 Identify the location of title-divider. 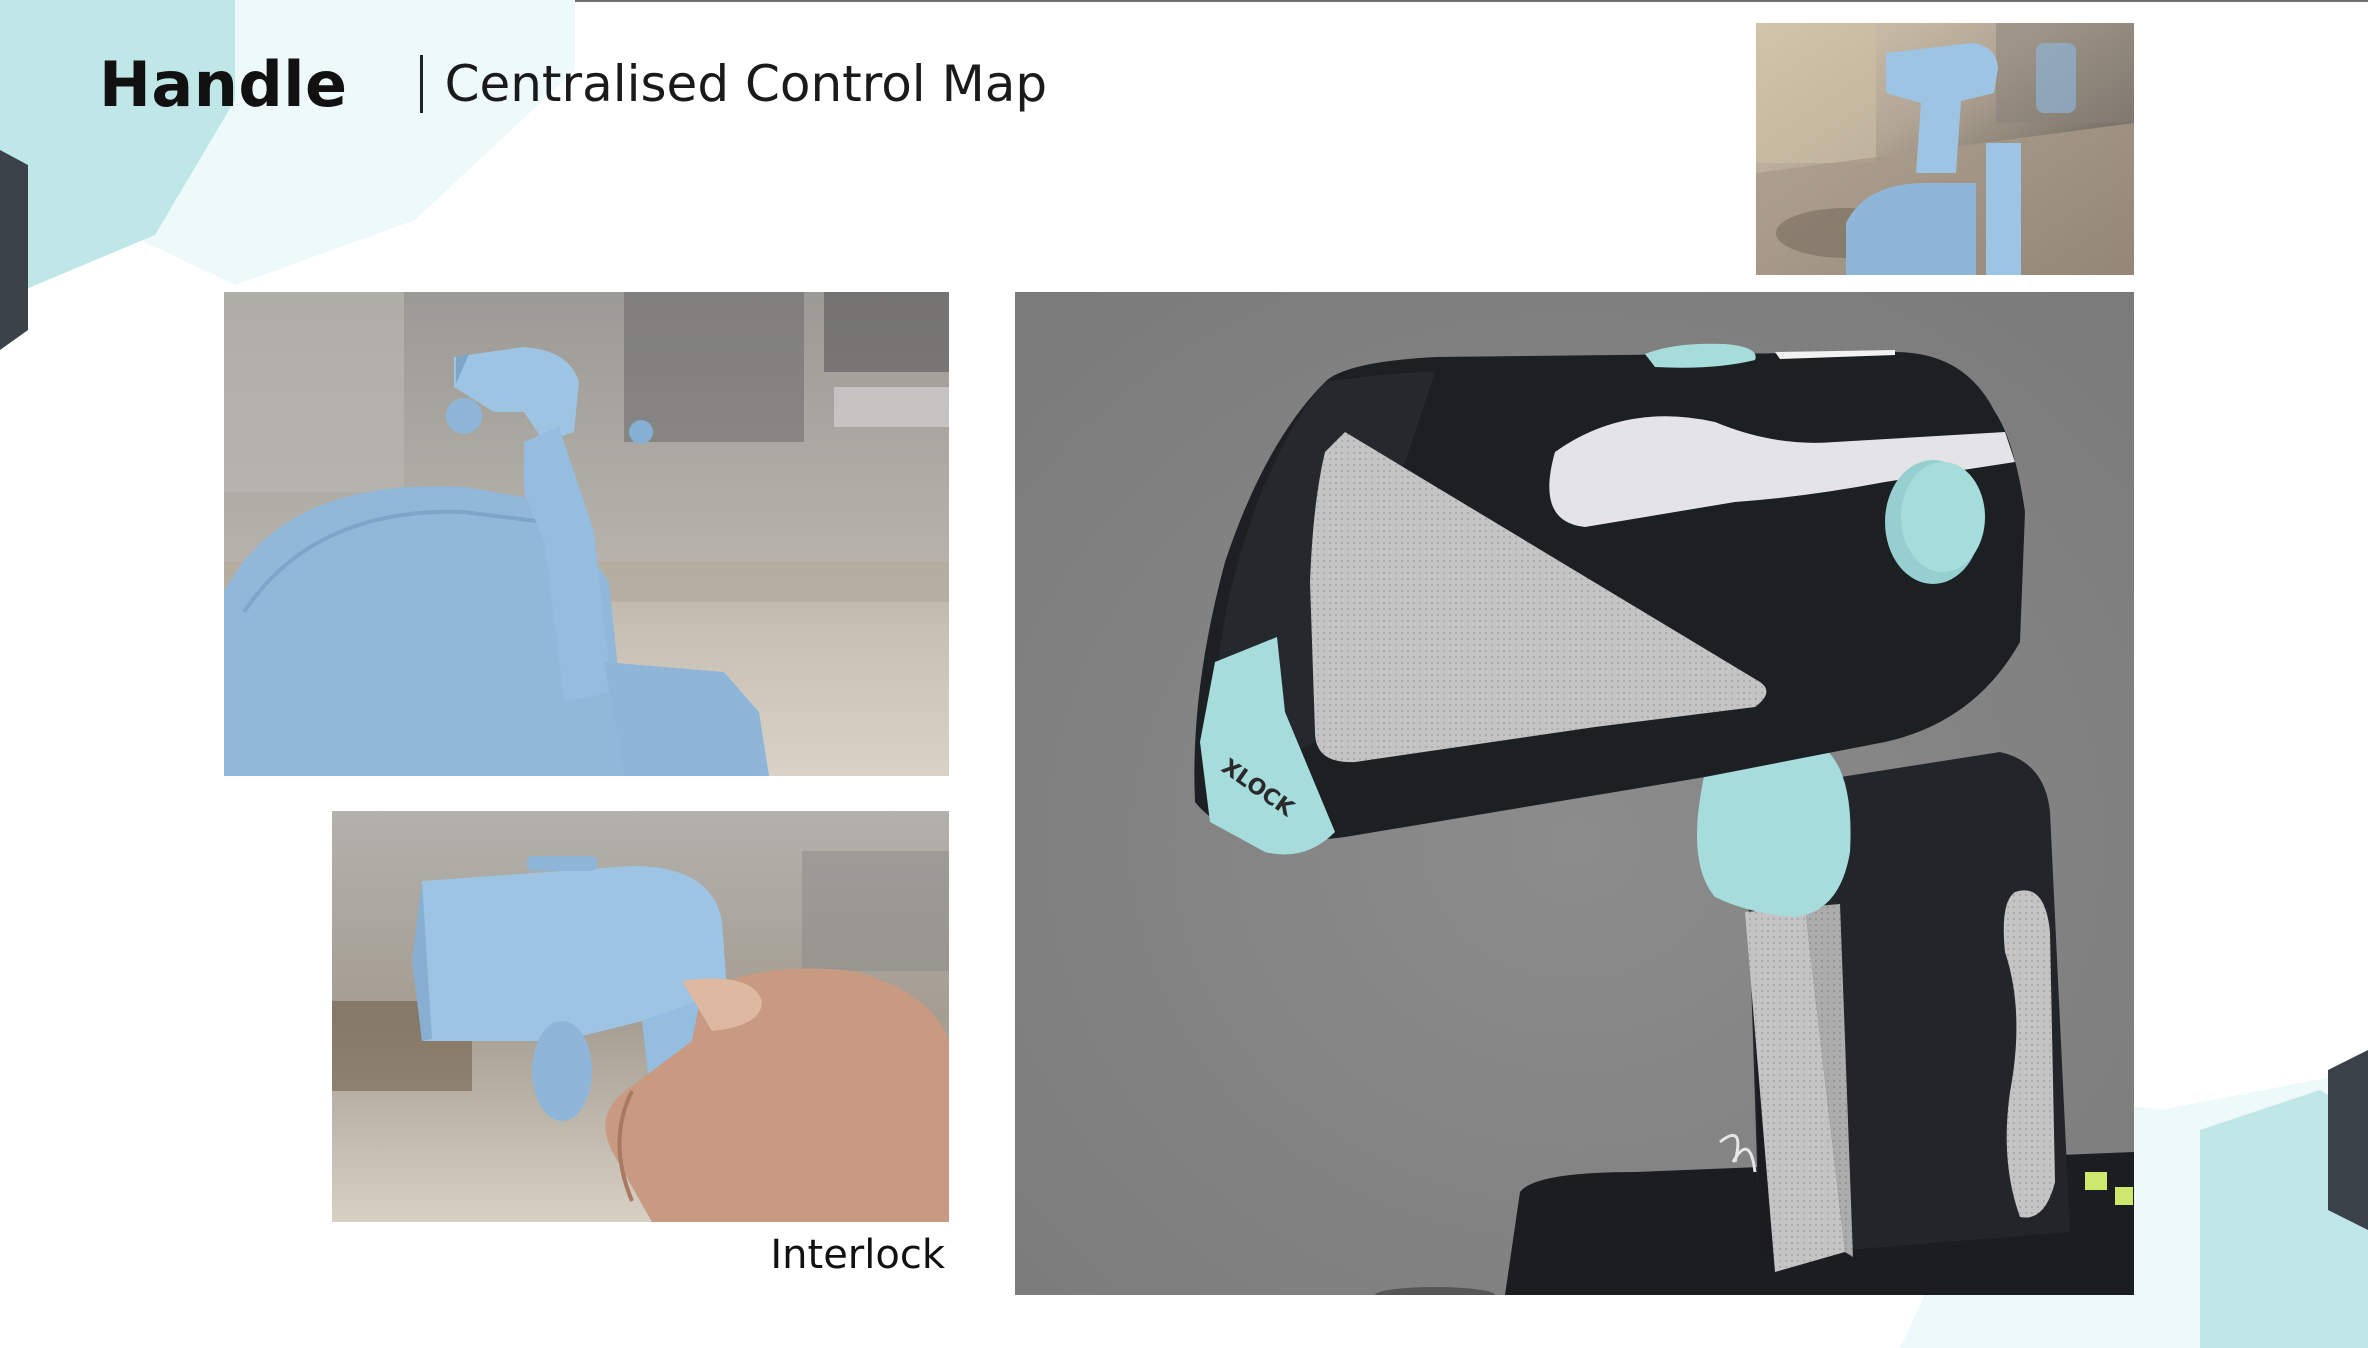
(421, 84).